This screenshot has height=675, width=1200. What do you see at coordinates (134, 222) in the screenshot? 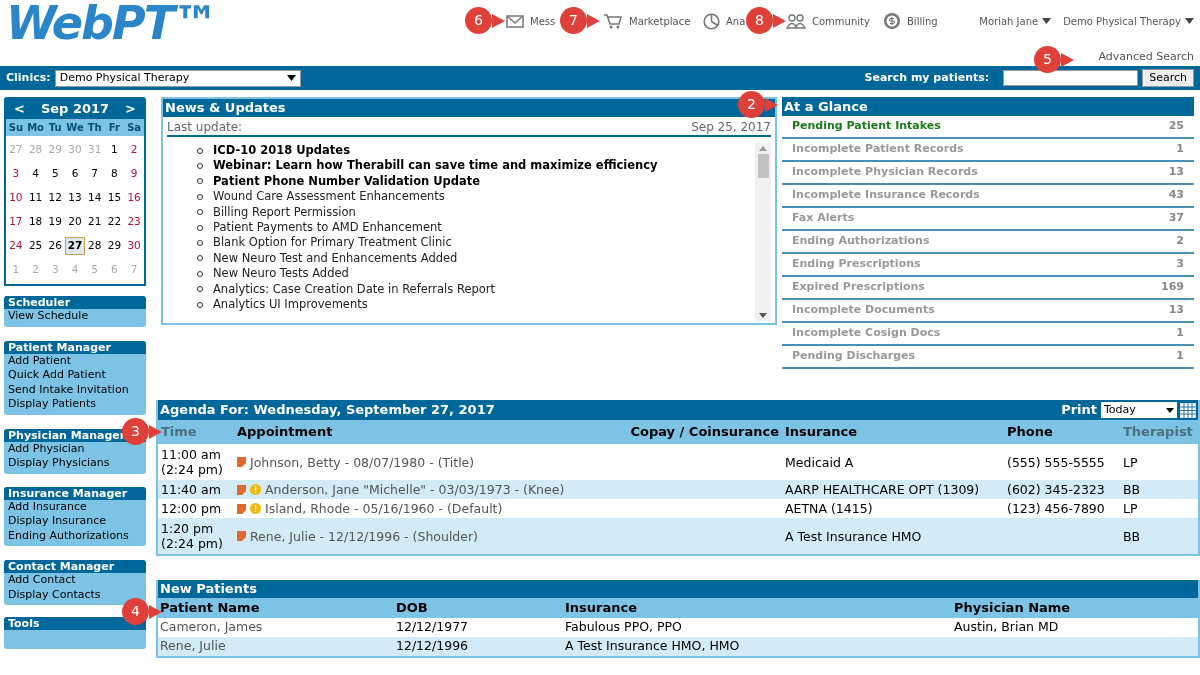
I see `calendar-day: 23` at bounding box center [134, 222].